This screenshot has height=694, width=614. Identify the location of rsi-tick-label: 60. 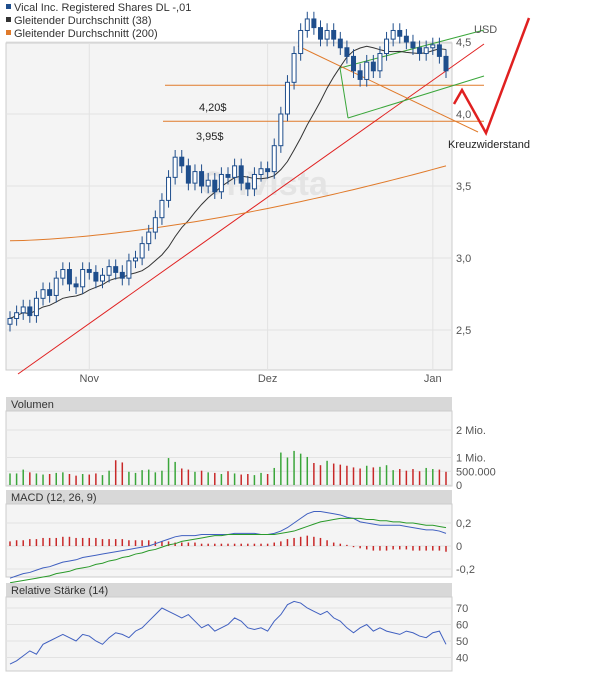
(462, 626).